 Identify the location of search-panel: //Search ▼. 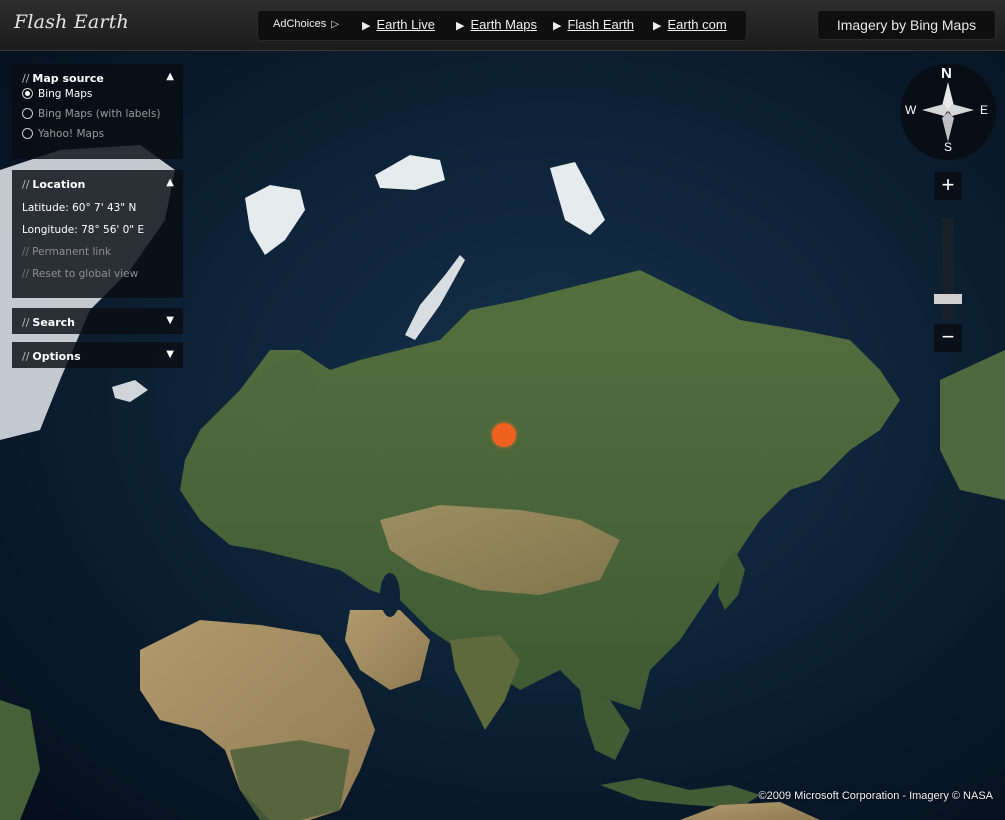
(97, 321).